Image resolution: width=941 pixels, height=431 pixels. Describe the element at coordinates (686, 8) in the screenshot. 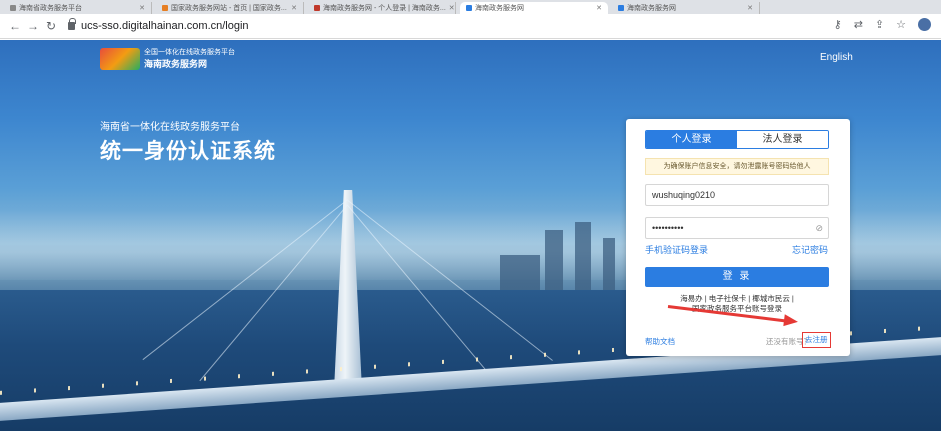

I see `browser-tab: 海南政务服务网 ✕` at that location.